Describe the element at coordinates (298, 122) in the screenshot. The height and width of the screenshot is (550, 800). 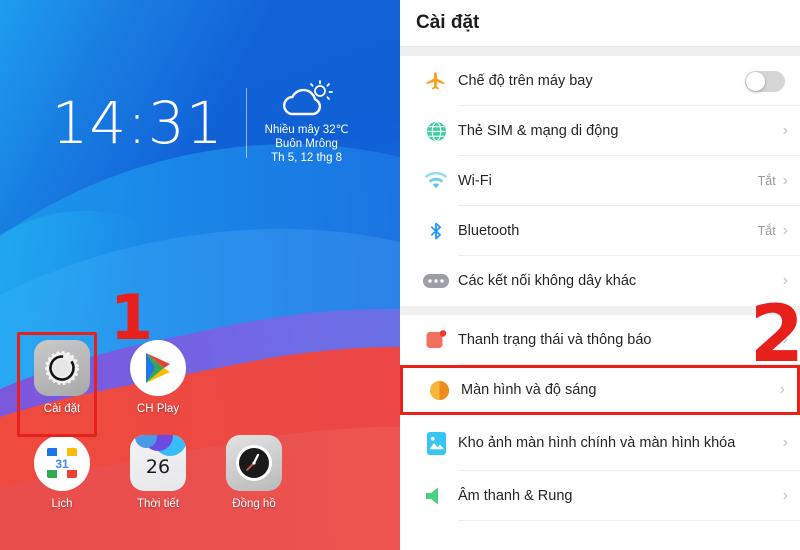
I see `weather-widget: Nhiều mây 32℃ Buôn Mrông Th 5, 12 thg 8` at that location.